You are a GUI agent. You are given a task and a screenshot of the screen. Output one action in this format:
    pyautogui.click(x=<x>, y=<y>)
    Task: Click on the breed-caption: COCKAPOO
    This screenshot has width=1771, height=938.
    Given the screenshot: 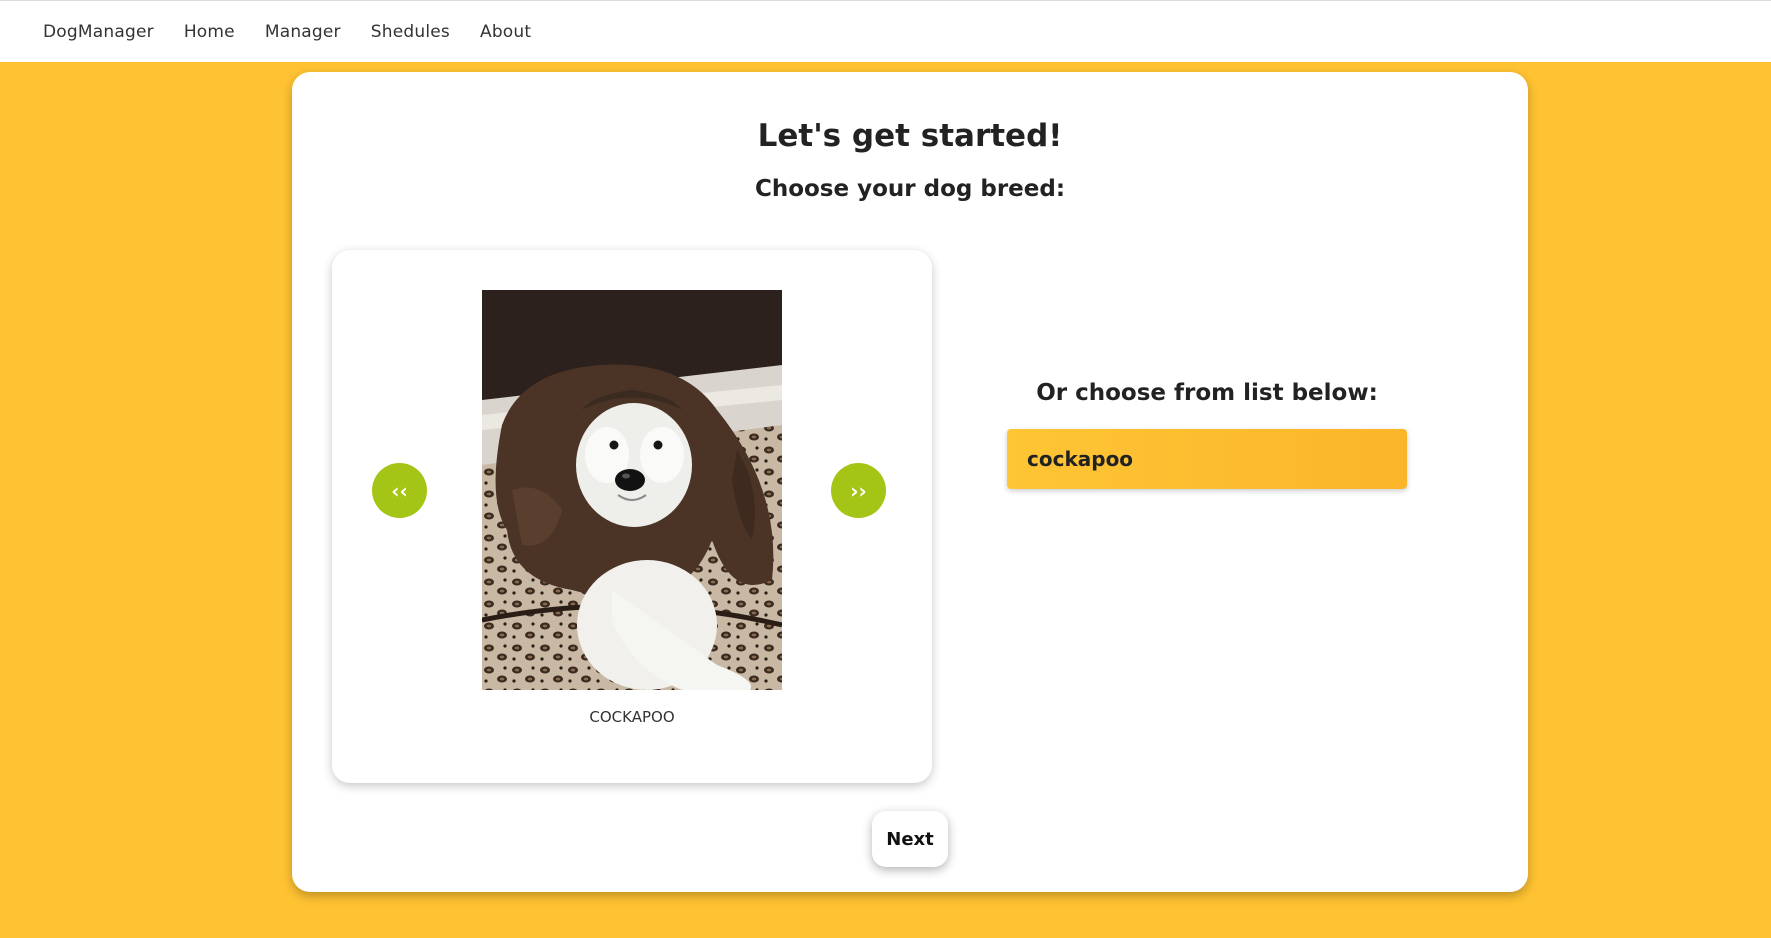 What is the action you would take?
    pyautogui.click(x=632, y=717)
    